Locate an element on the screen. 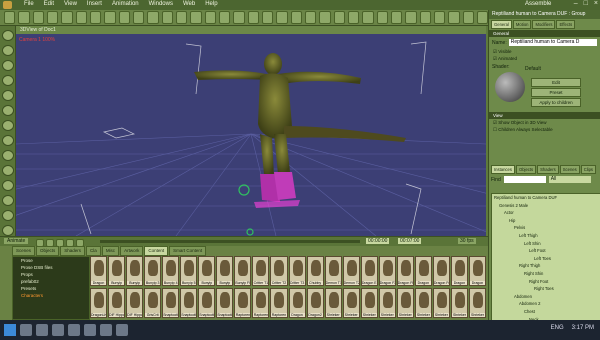 This screenshot has height=340, width=600. clock: 3:17 PM is located at coordinates (583, 328).